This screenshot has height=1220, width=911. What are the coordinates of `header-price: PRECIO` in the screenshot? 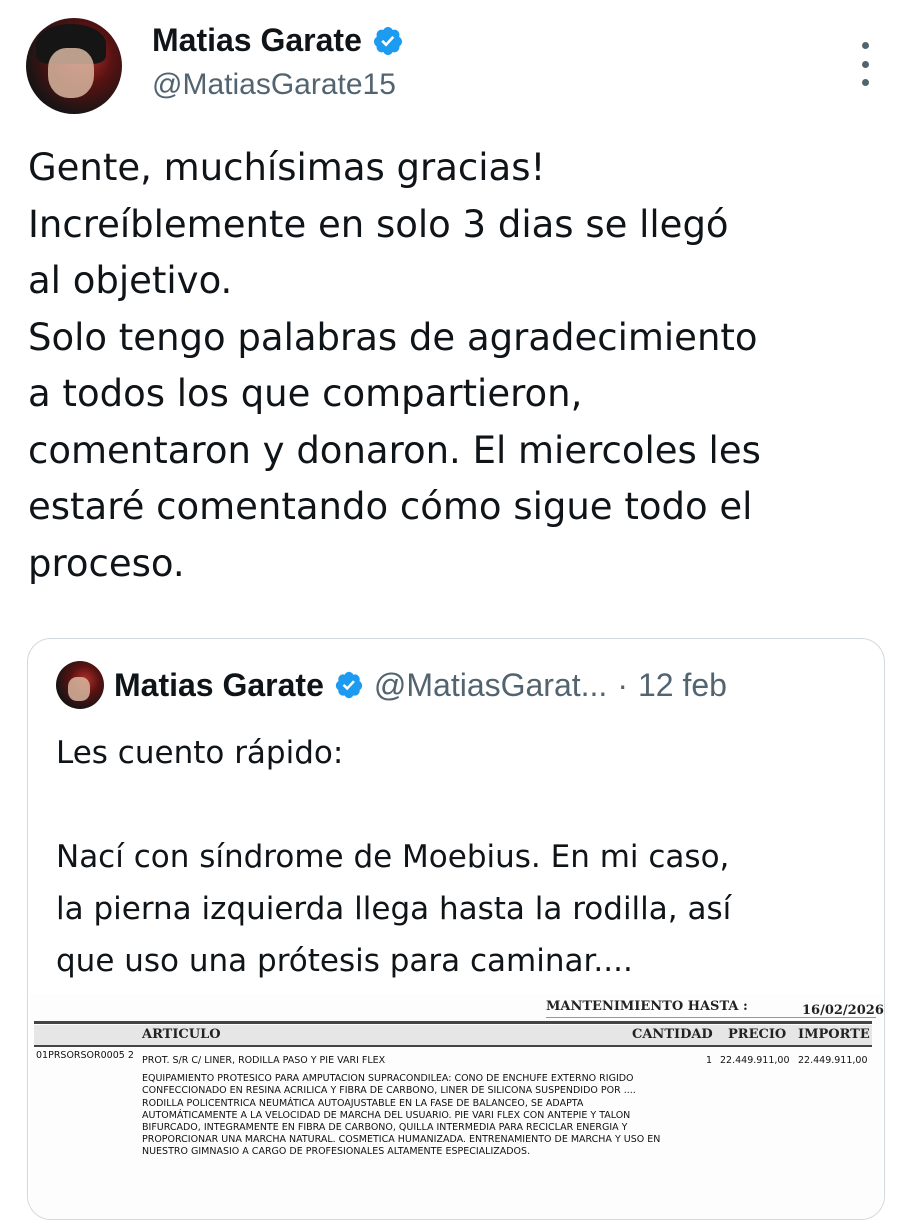 It's located at (757, 1034).